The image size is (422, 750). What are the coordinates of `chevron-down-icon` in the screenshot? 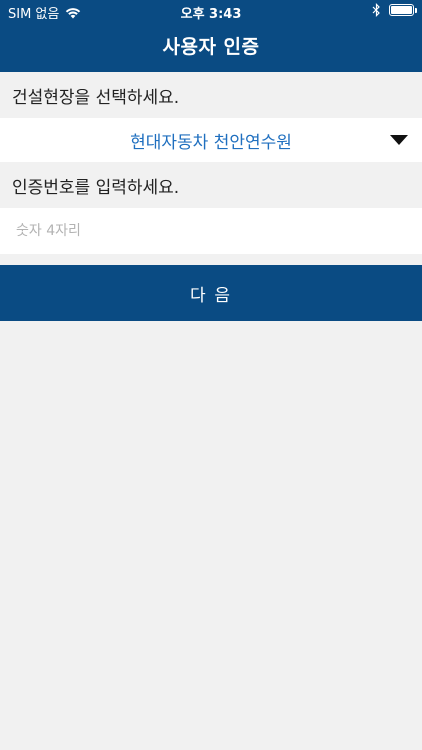 It's located at (399, 140).